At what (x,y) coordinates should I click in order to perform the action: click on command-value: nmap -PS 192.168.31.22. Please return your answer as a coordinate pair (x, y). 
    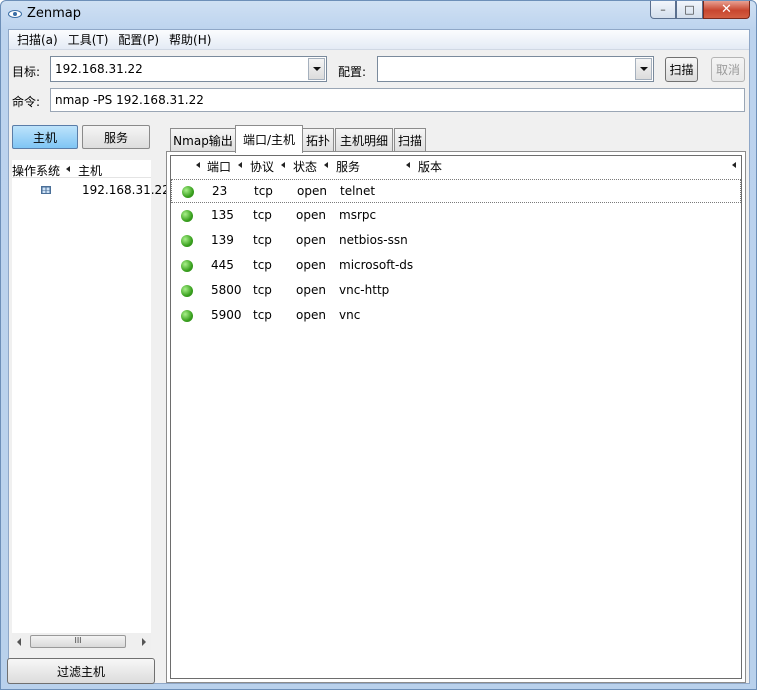
    Looking at the image, I should click on (129, 100).